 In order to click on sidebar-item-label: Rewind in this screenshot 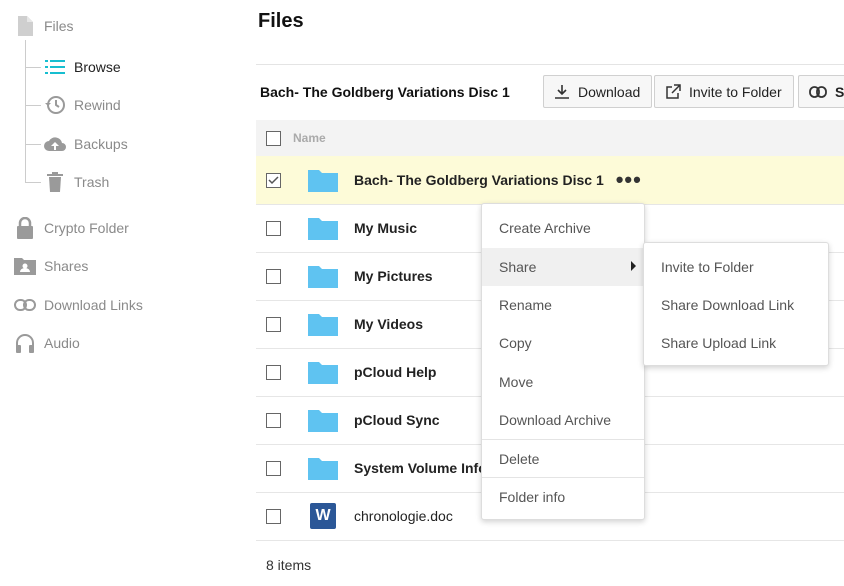, I will do `click(97, 105)`.